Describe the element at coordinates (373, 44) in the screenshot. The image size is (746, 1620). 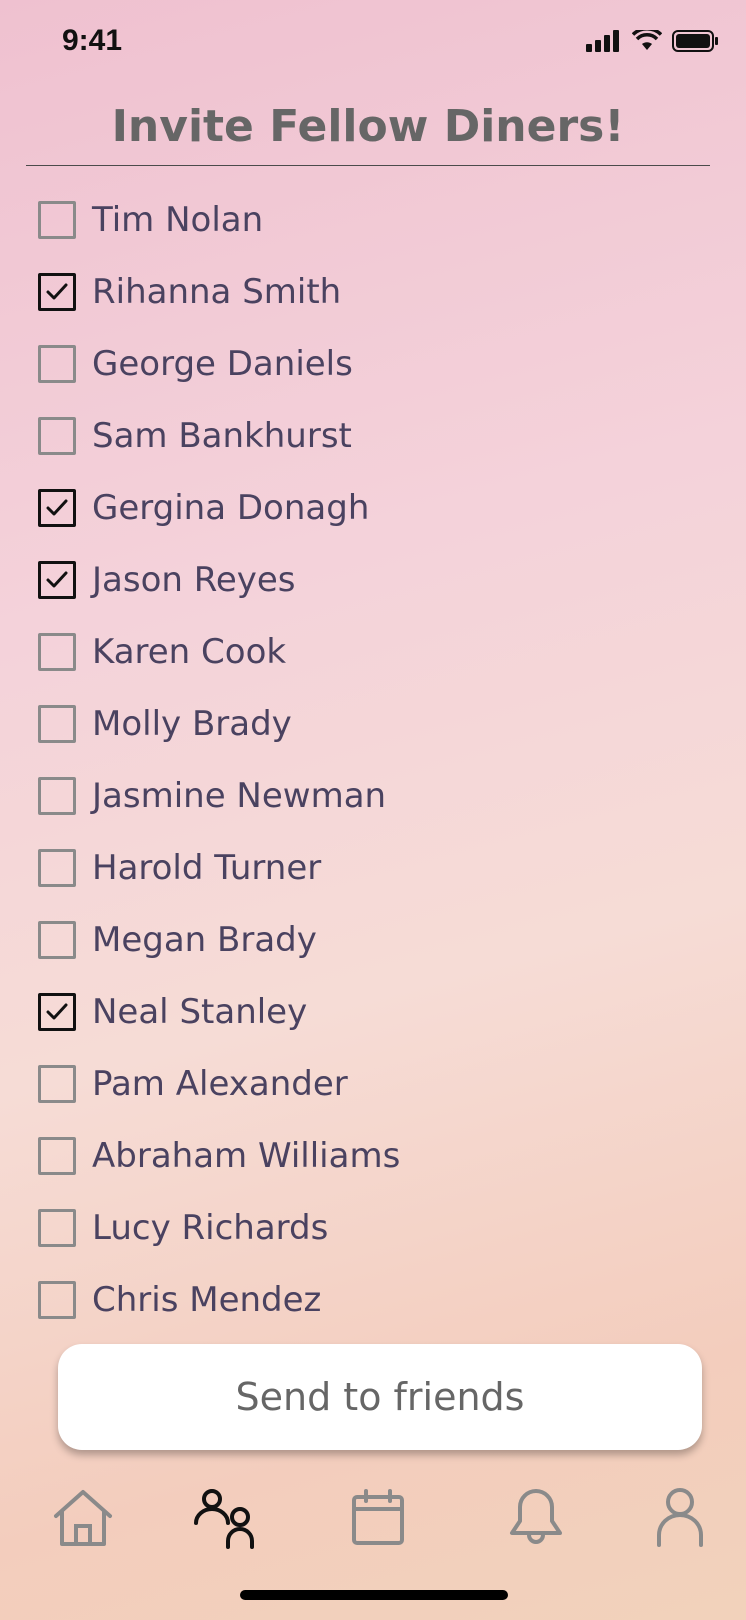
I see `status-bar: 9:41` at that location.